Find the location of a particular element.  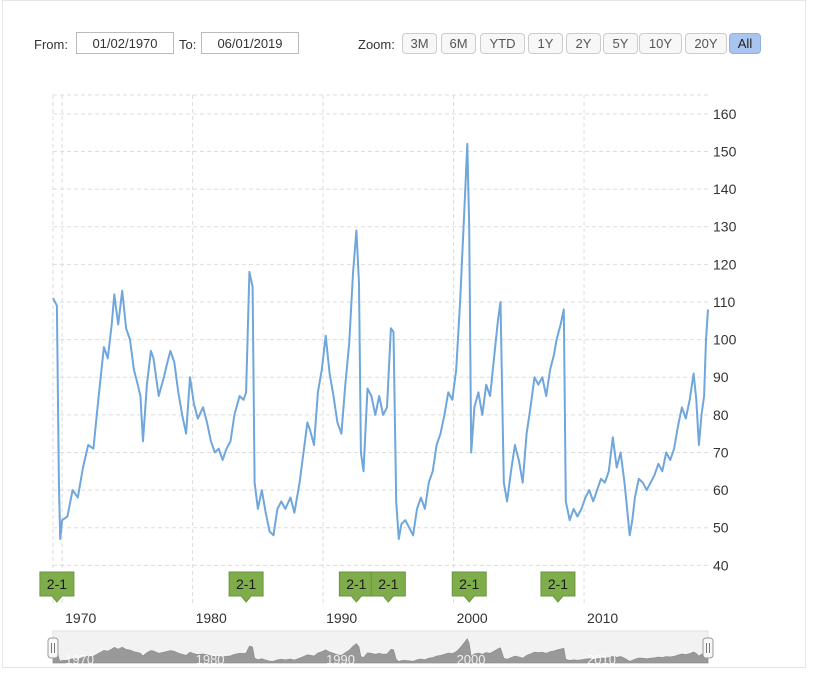

x-tick-label: 2010 is located at coordinates (602, 618).